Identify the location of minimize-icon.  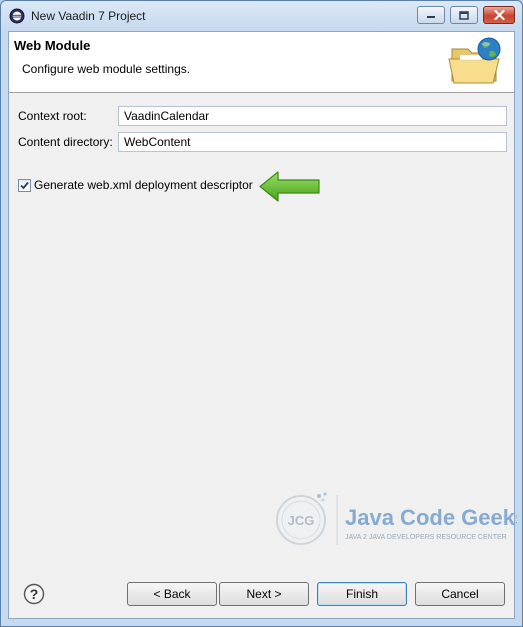
(431, 17).